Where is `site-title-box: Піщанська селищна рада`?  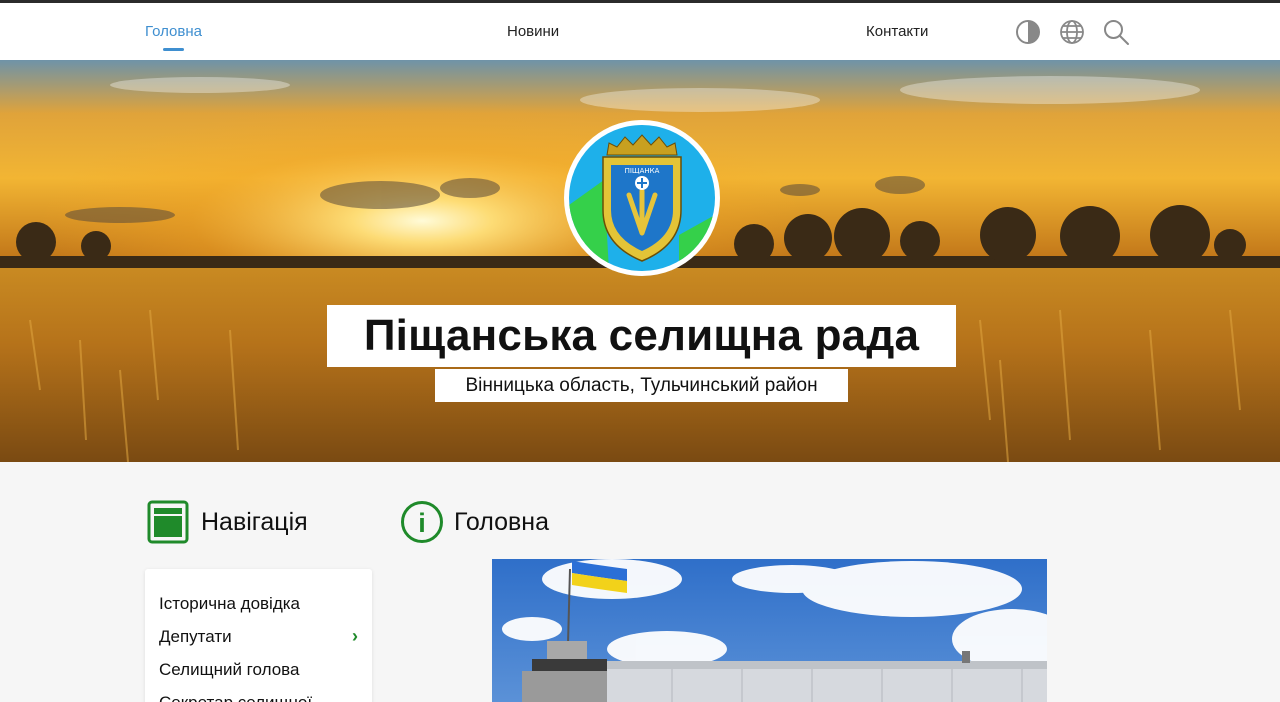
site-title-box: Піщанська селищна рада is located at coordinates (641, 336).